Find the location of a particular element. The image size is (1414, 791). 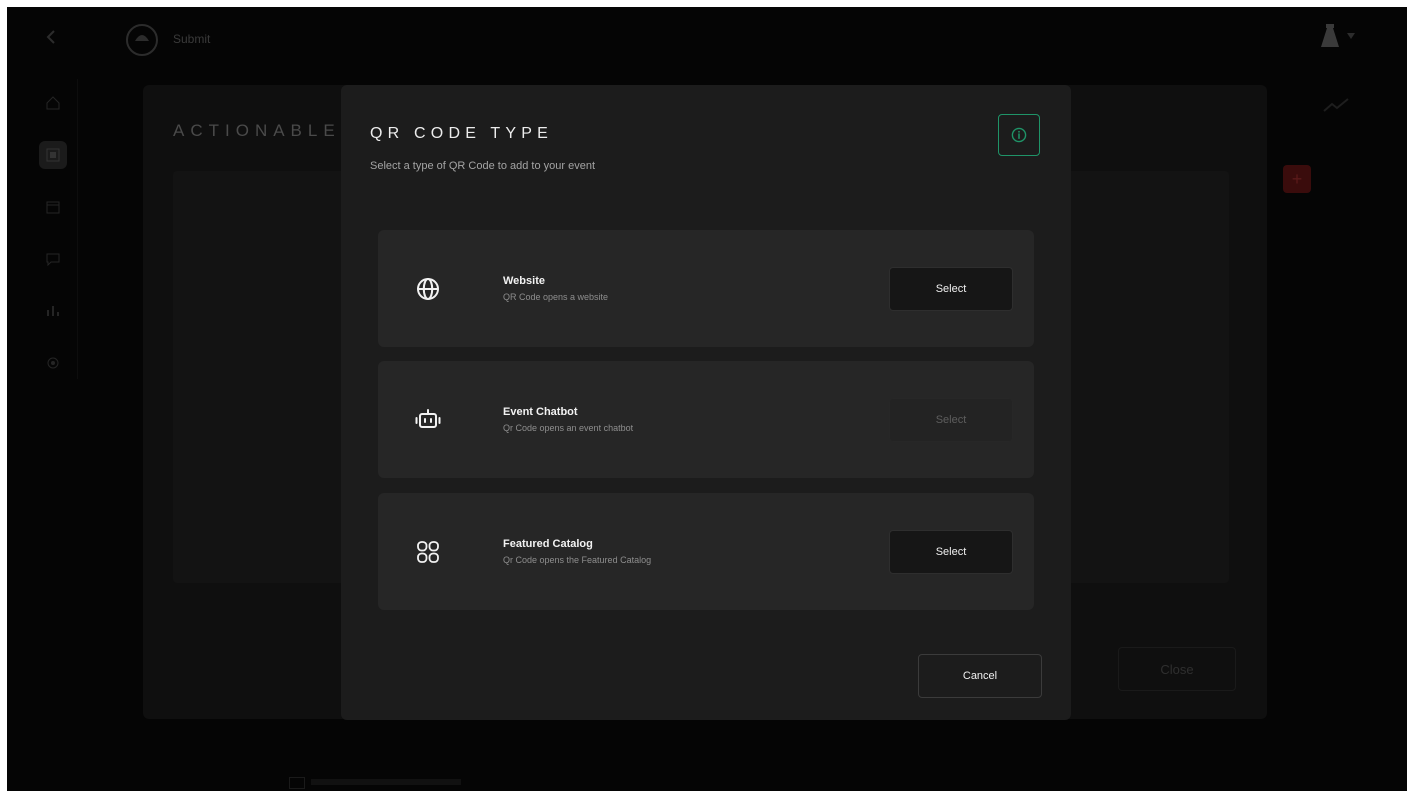

sidebar-item-chat is located at coordinates (53, 259).